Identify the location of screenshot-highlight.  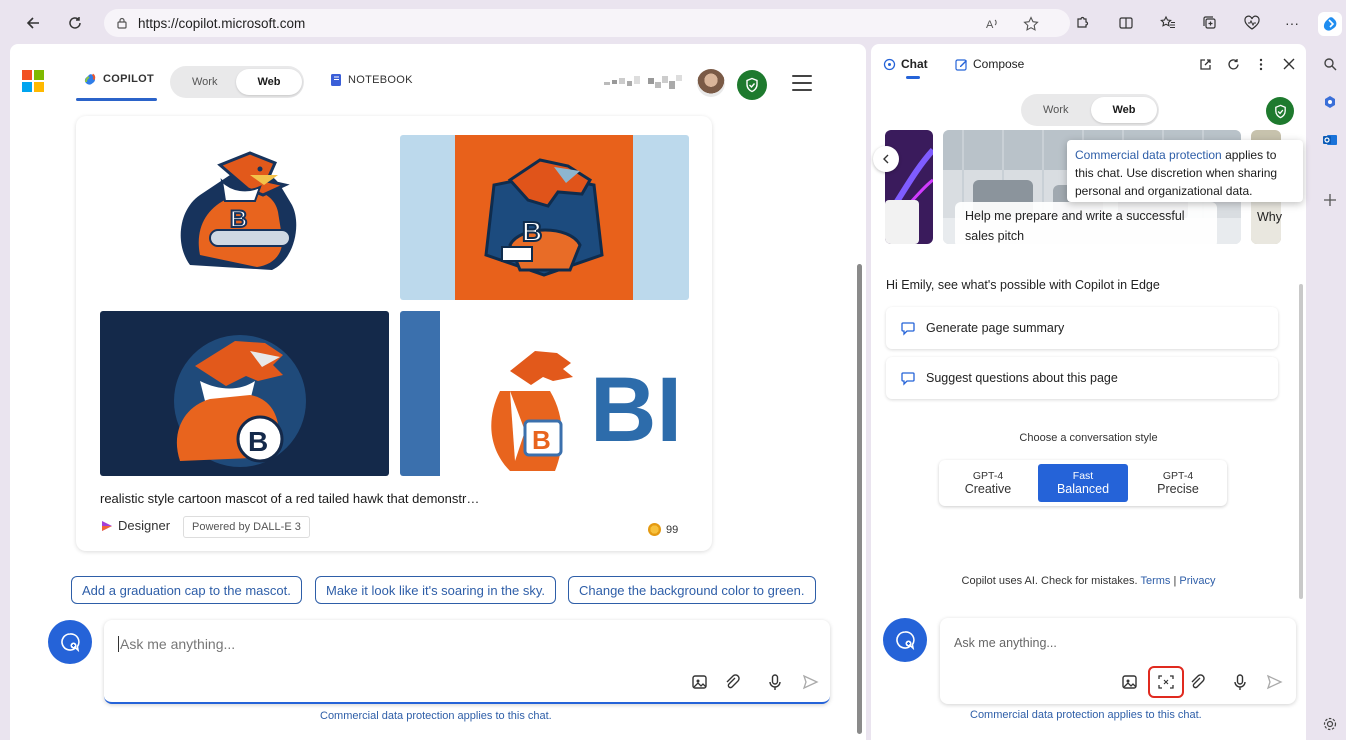
(1166, 682).